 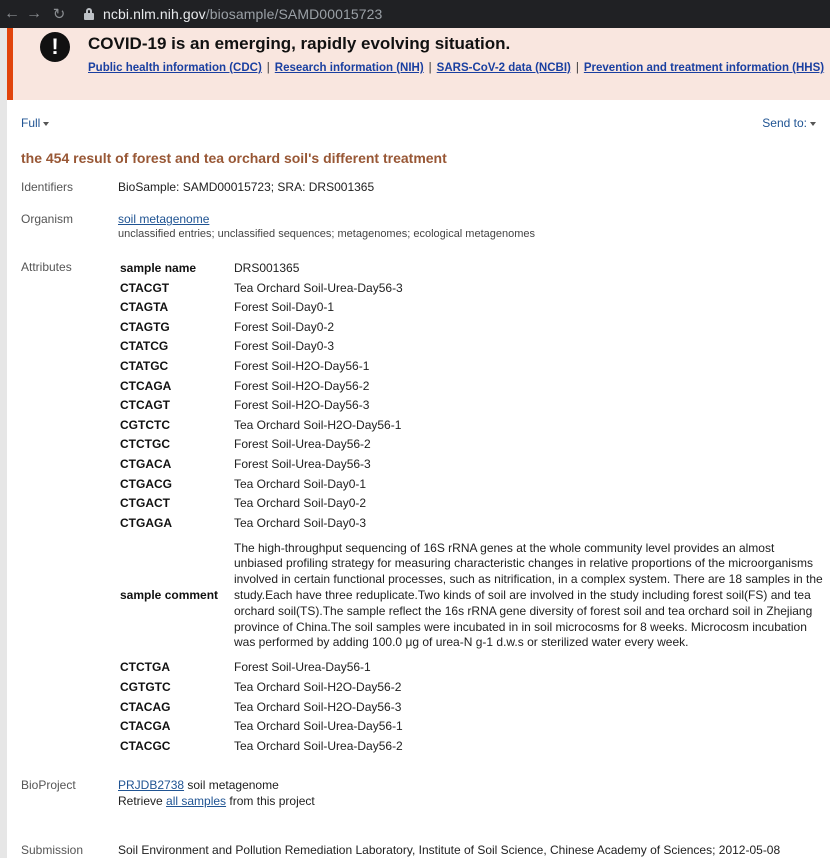 What do you see at coordinates (145, 424) in the screenshot?
I see `attribute-key: CGTCTC` at bounding box center [145, 424].